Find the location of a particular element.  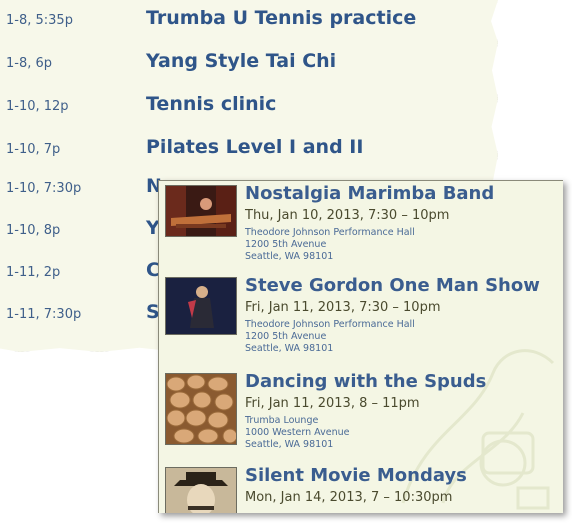

event-date: Fri, Jan 11, 2013, 8 – 11pm is located at coordinates (332, 403).